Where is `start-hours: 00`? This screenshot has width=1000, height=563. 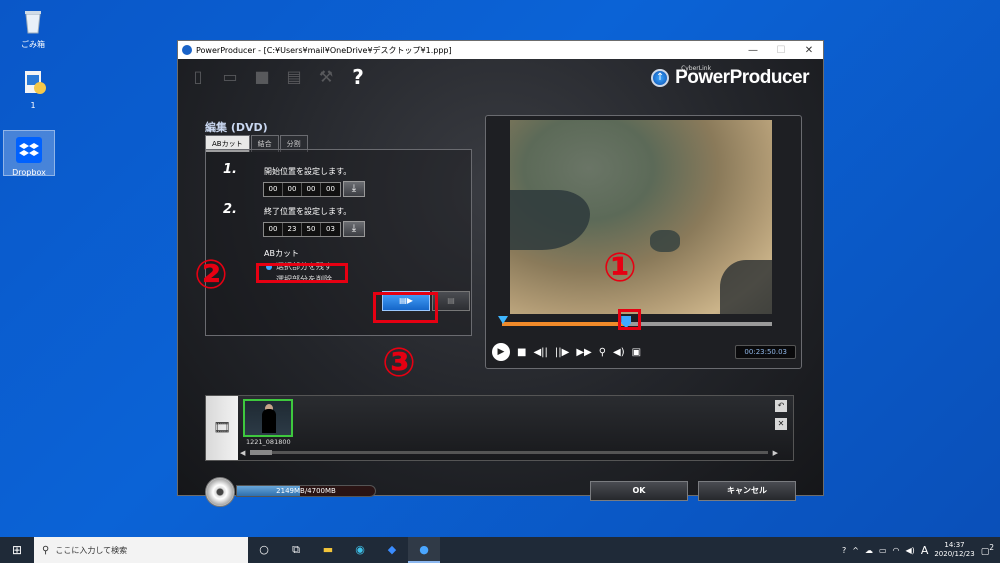
start-hours: 00 is located at coordinates (273, 189).